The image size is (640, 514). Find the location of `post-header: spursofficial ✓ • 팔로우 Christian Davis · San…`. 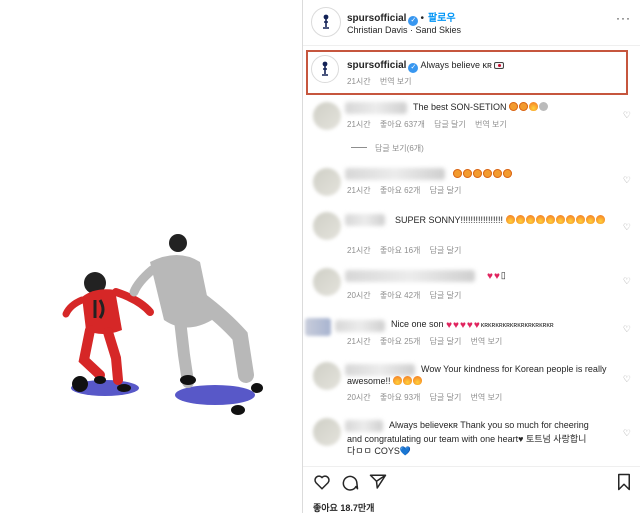

post-header: spursofficial ✓ • 팔로우 Christian Davis · San… is located at coordinates (471, 23).